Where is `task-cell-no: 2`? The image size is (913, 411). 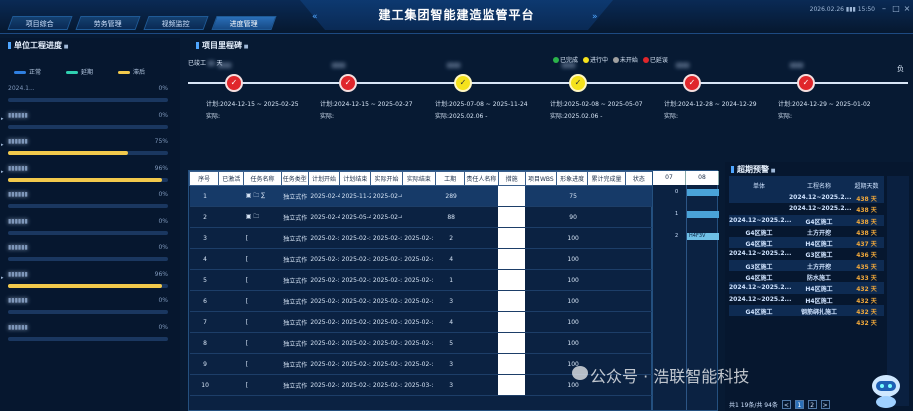 task-cell-no: 2 is located at coordinates (204, 217).